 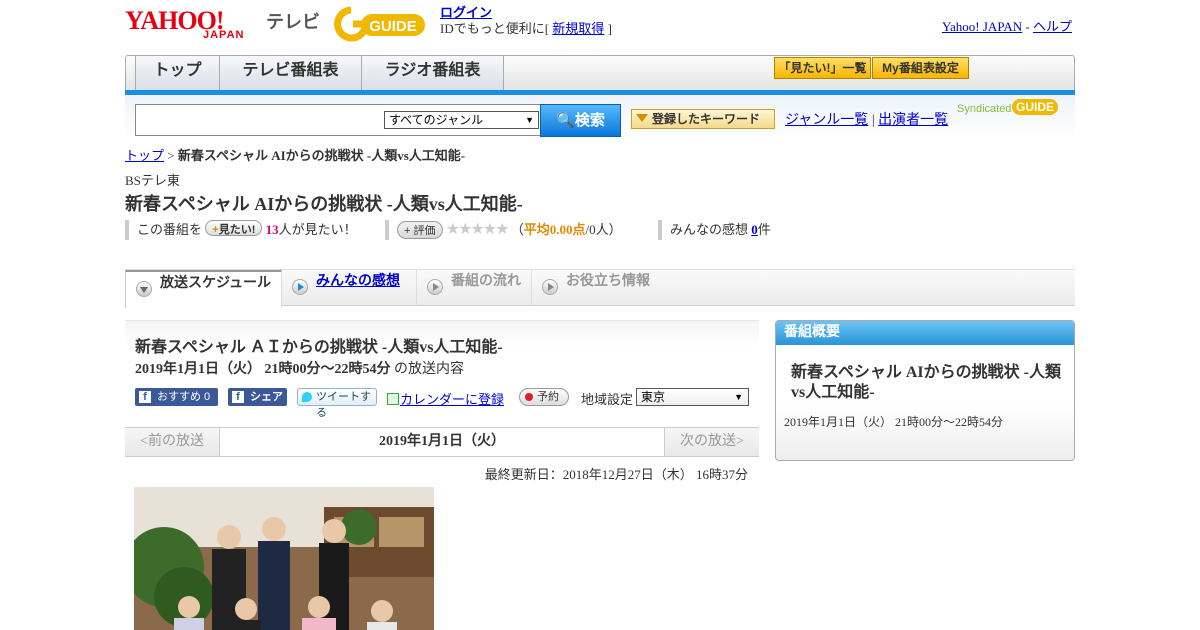 What do you see at coordinates (709, 229) in the screenshot?
I see `kanso-label: みんなの感想` at bounding box center [709, 229].